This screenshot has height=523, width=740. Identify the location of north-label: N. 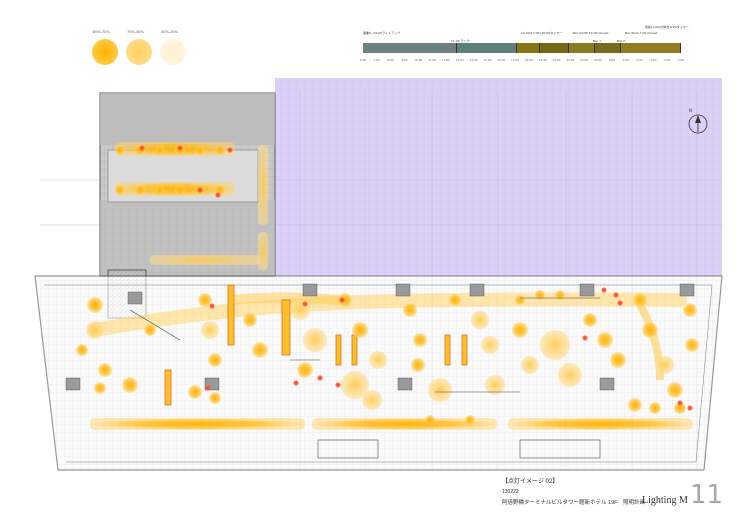
(690, 110).